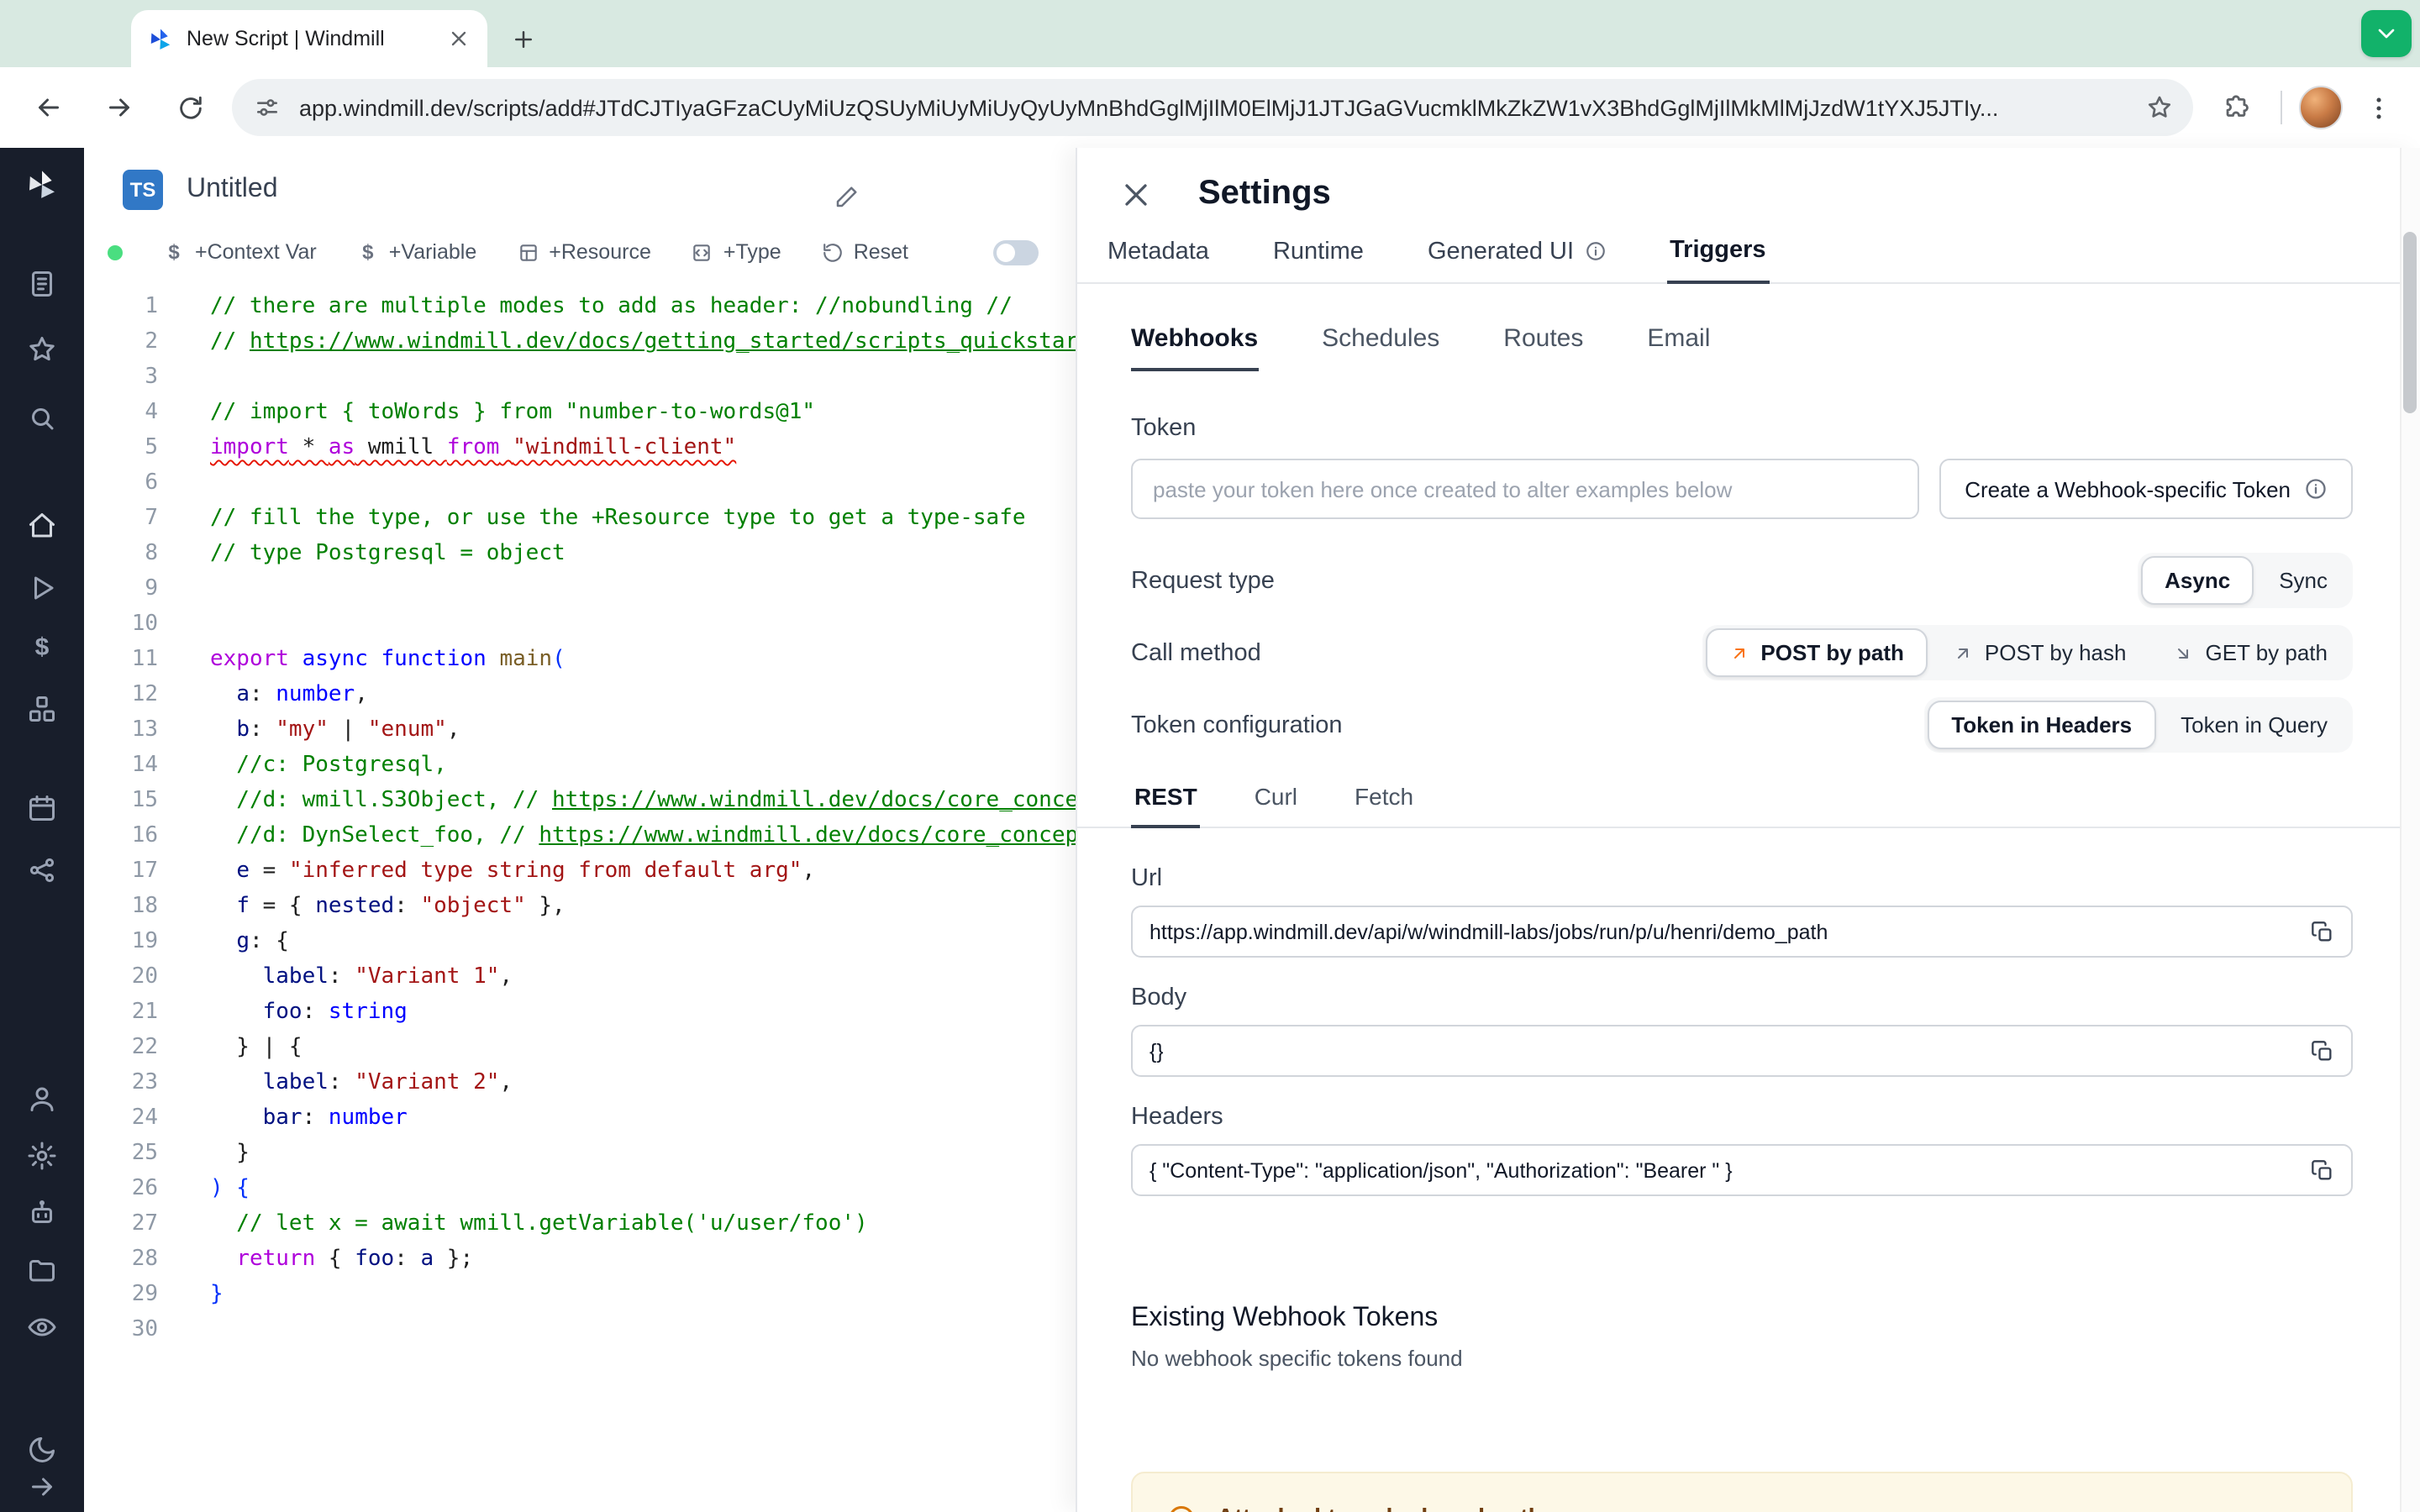 The image size is (2420, 1512). Describe the element at coordinates (416, 252) in the screenshot. I see `add-variable-button: $ +Variable` at that location.